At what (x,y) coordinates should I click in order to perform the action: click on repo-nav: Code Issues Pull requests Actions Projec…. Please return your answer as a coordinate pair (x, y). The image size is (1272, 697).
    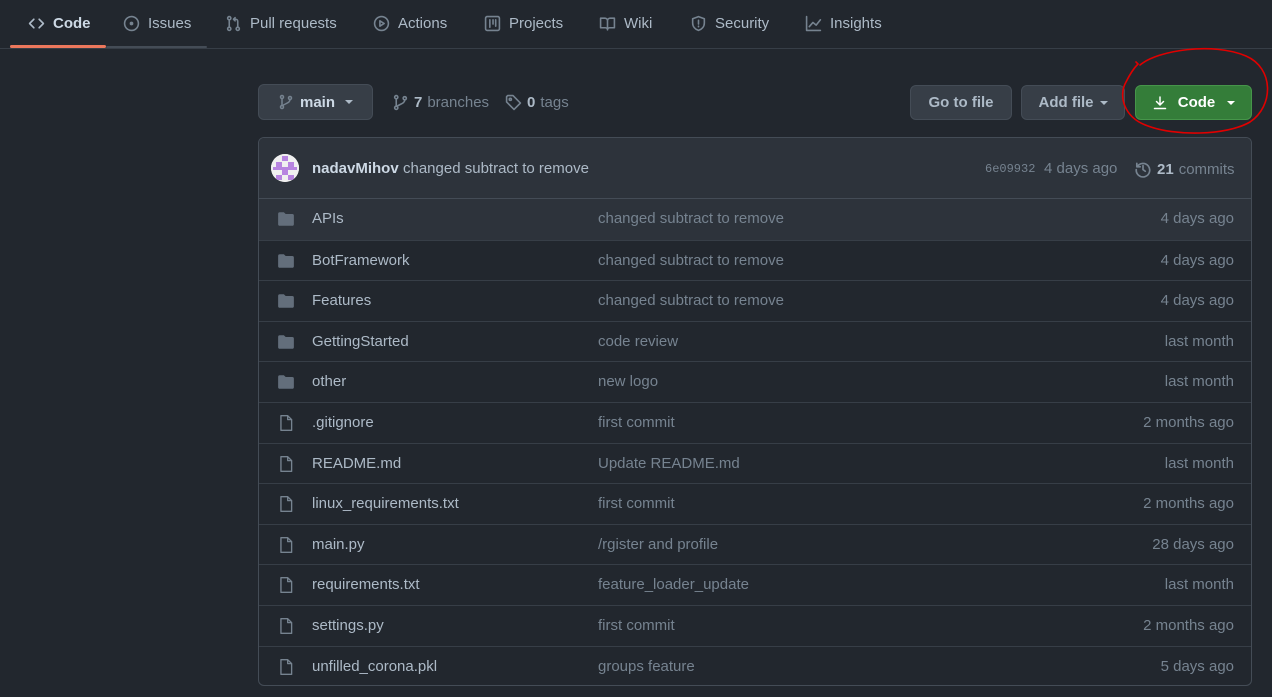
    Looking at the image, I should click on (636, 24).